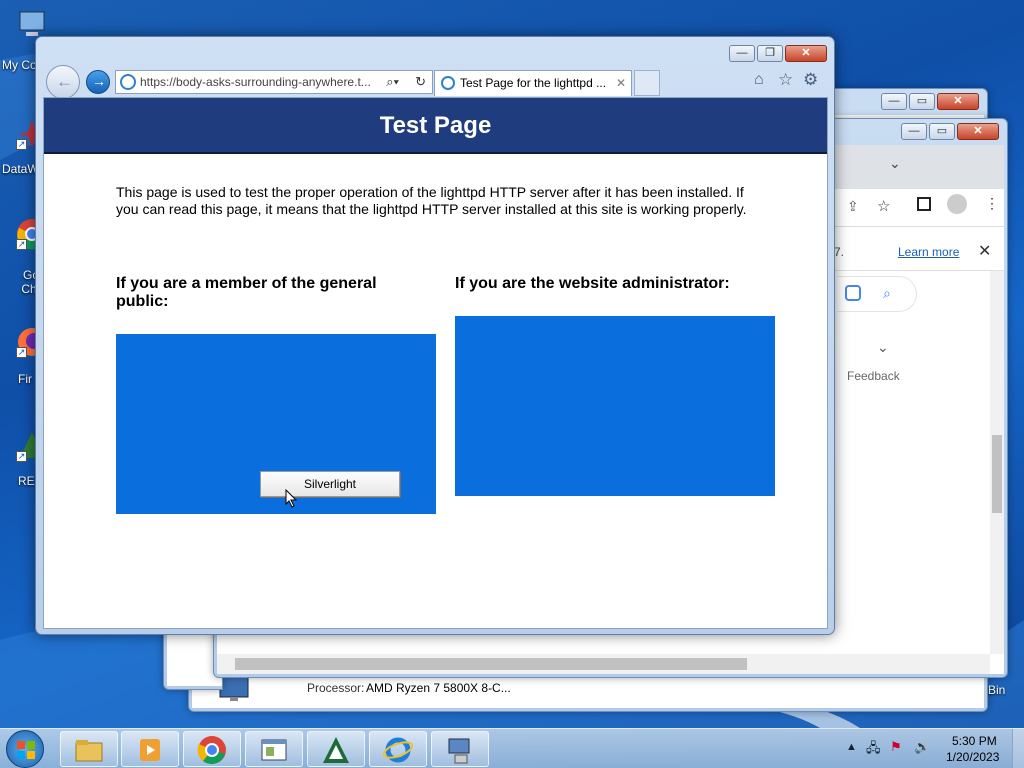 Image resolution: width=1024 pixels, height=768 pixels. I want to click on menu-icon: ⋮, so click(992, 203).